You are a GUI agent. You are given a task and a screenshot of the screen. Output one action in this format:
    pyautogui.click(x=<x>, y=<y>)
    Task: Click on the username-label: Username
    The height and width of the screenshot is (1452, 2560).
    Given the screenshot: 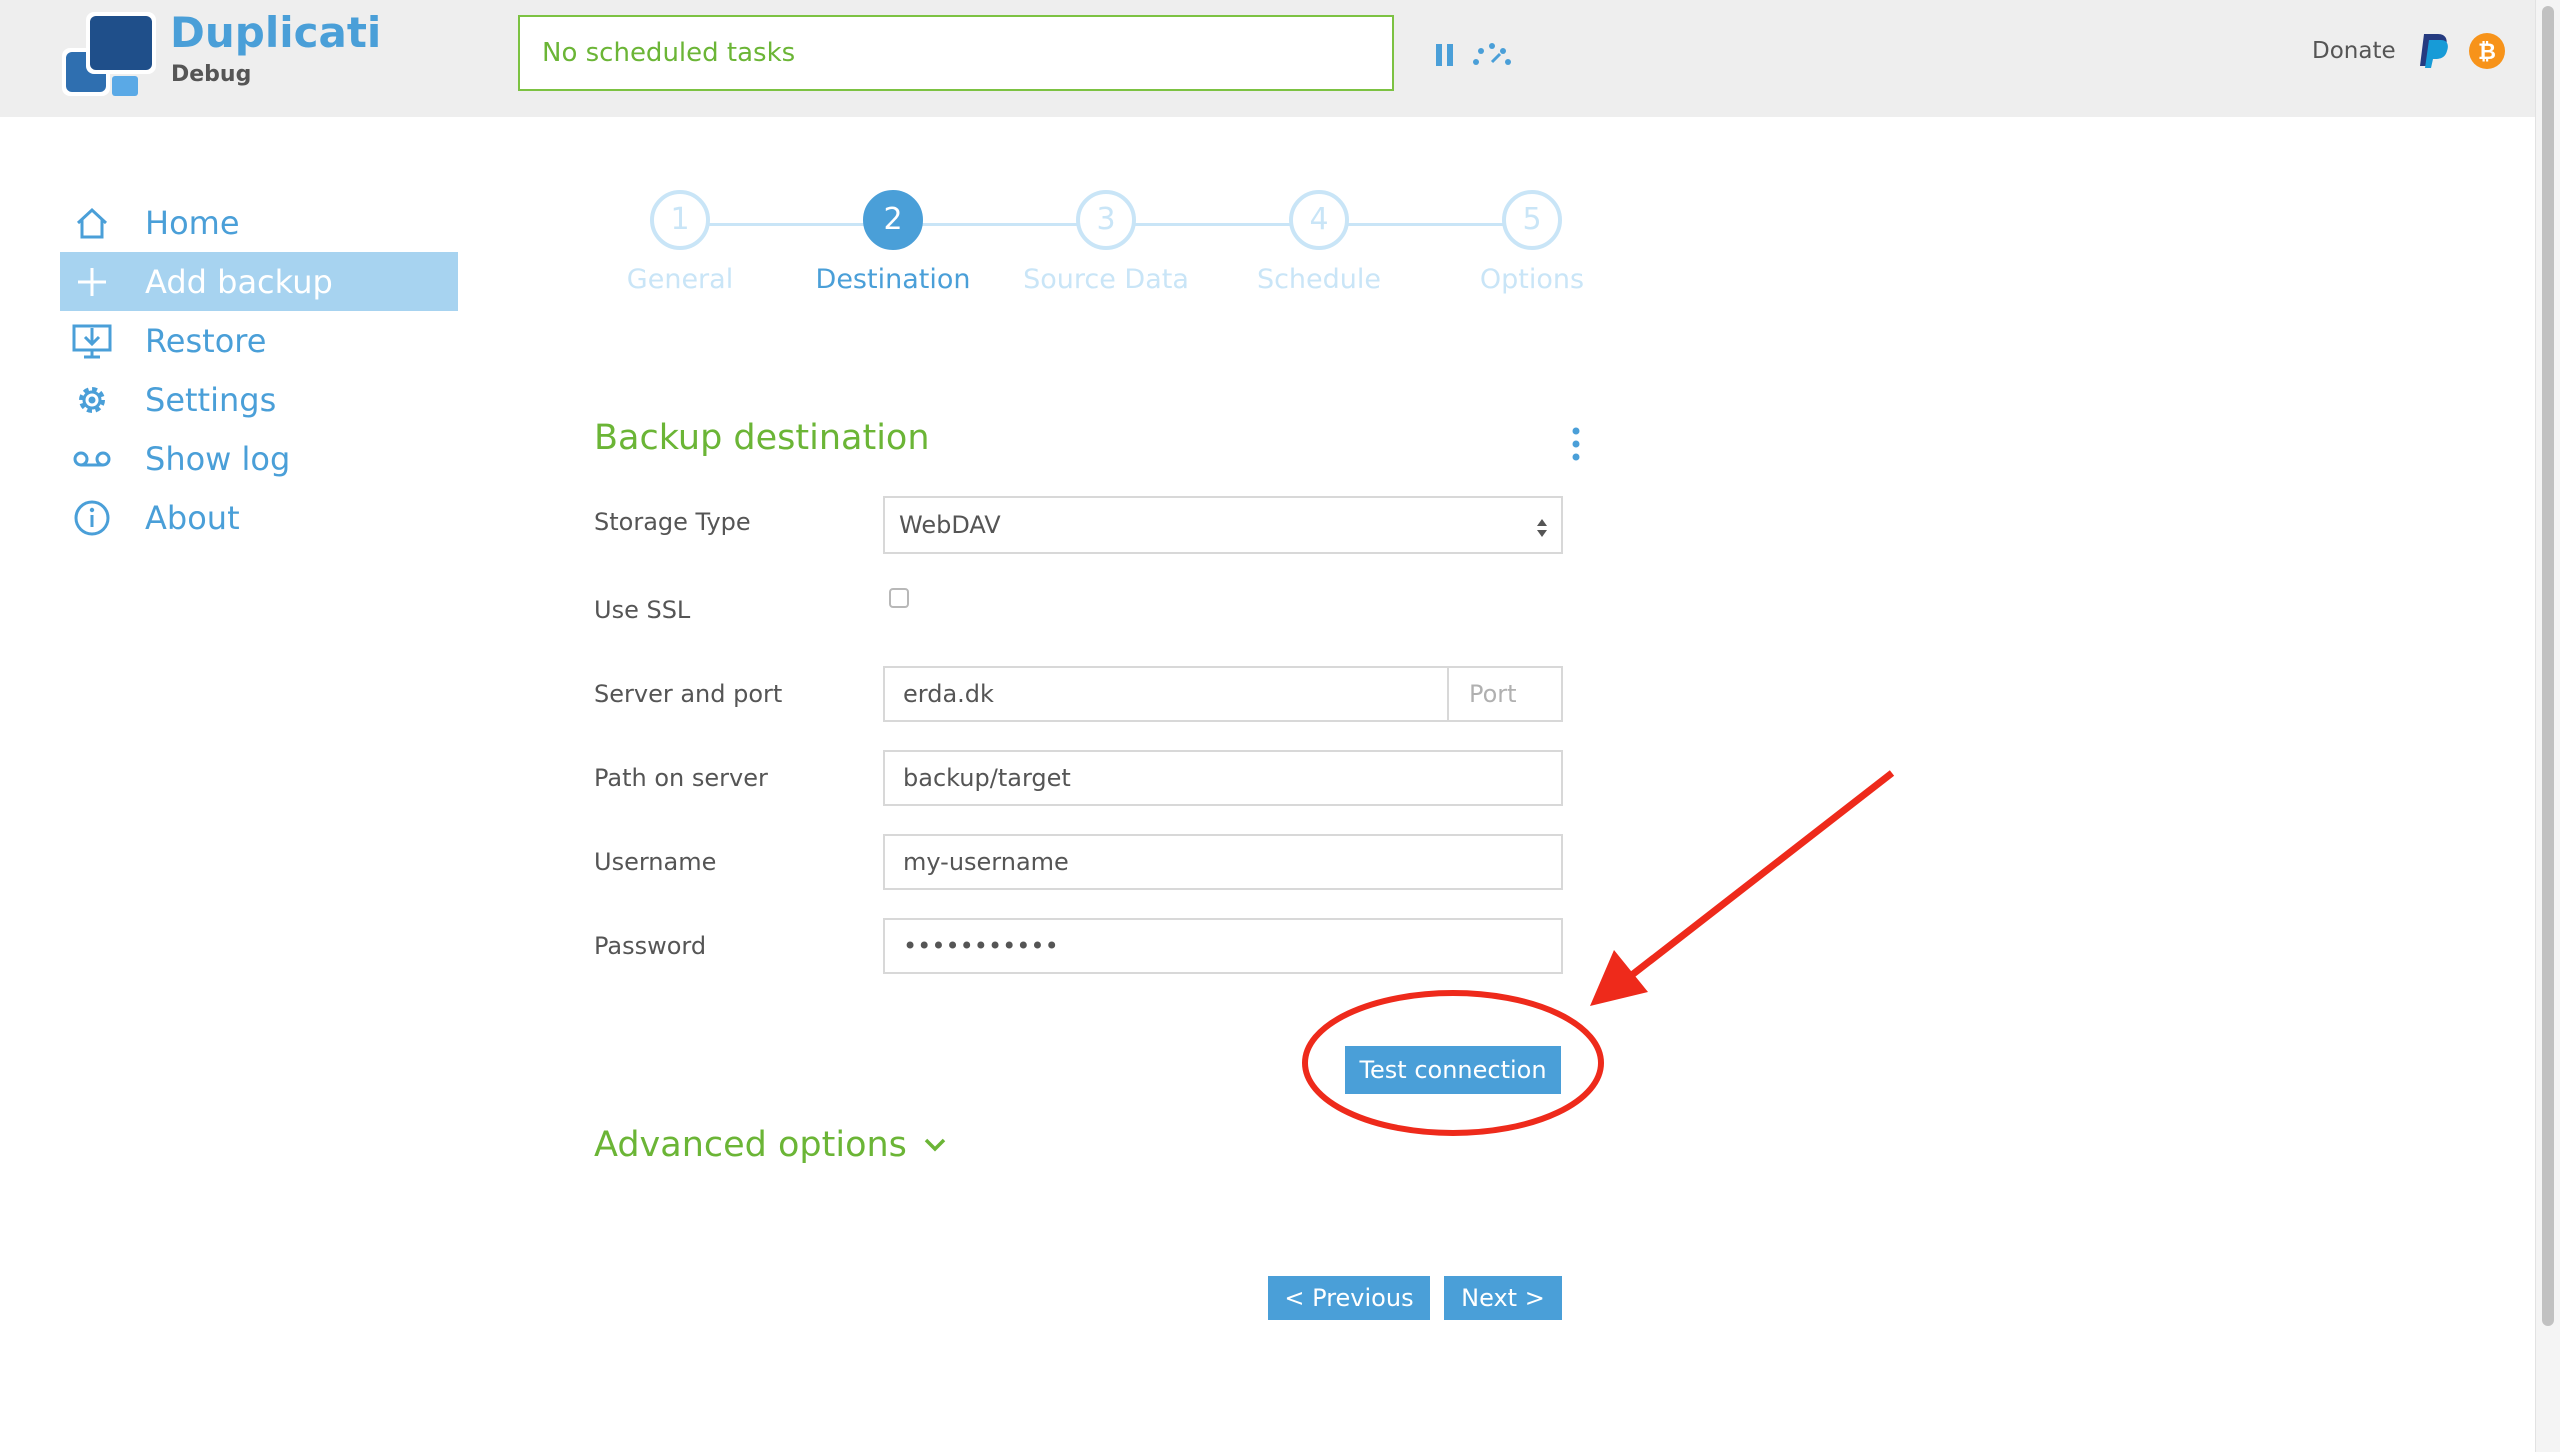 What is the action you would take?
    pyautogui.click(x=655, y=862)
    